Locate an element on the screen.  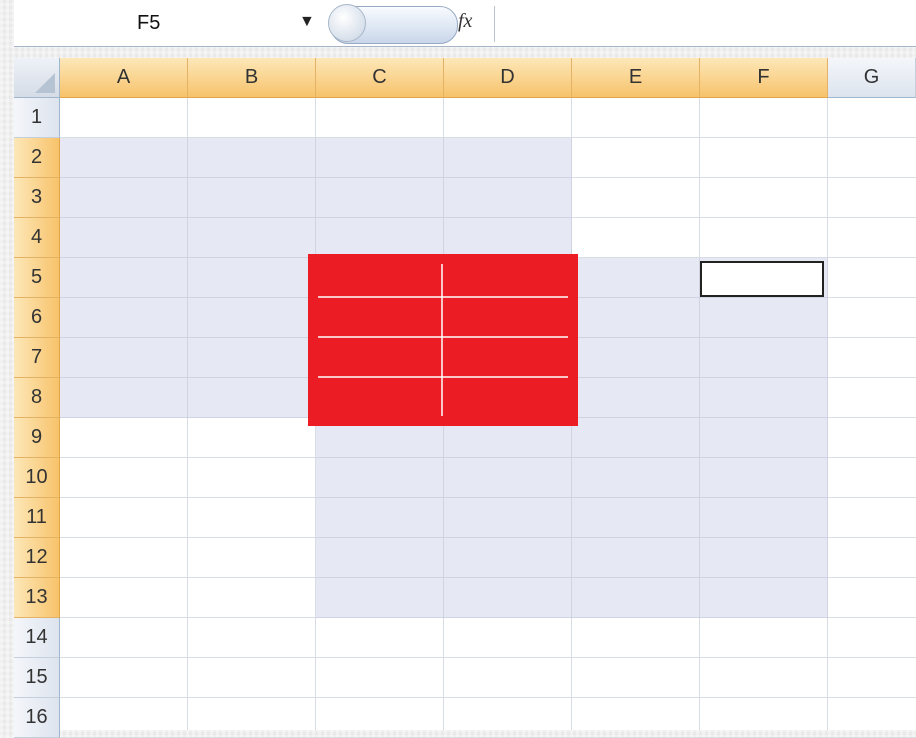
row-header-12: 12 is located at coordinates (37, 558).